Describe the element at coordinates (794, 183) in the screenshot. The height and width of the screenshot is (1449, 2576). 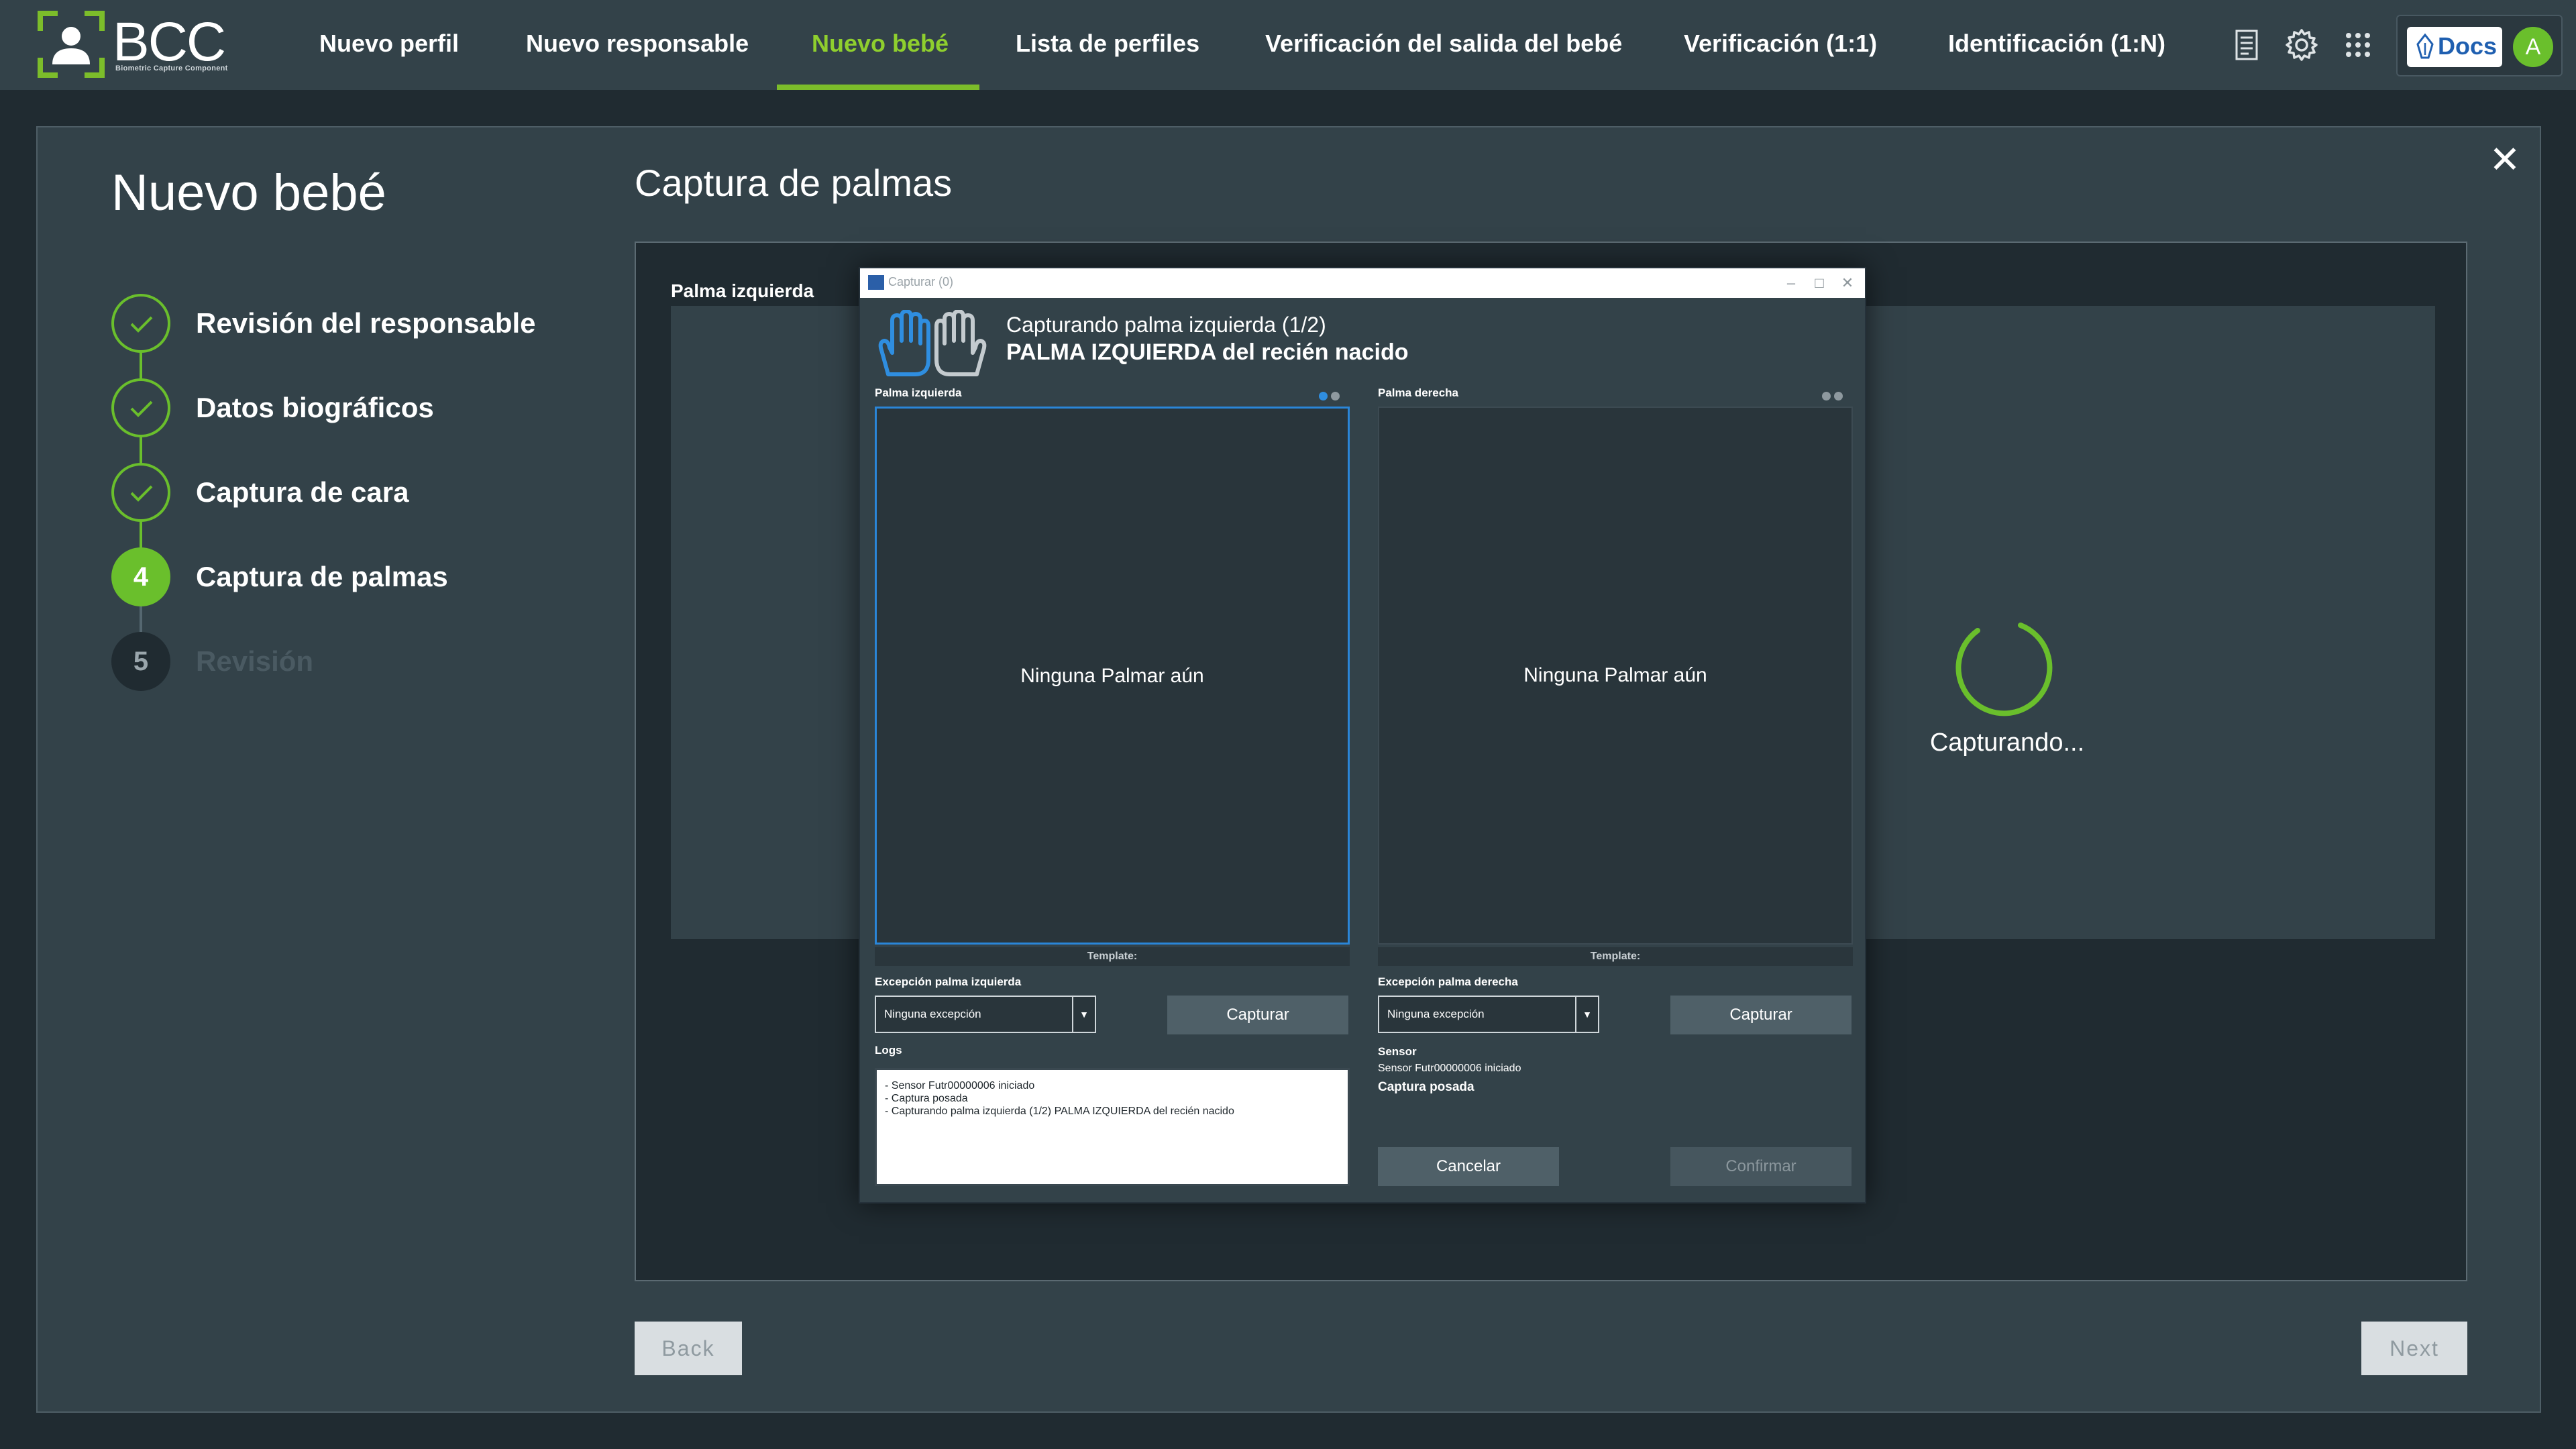
I see `section-title: Captura de palmas` at that location.